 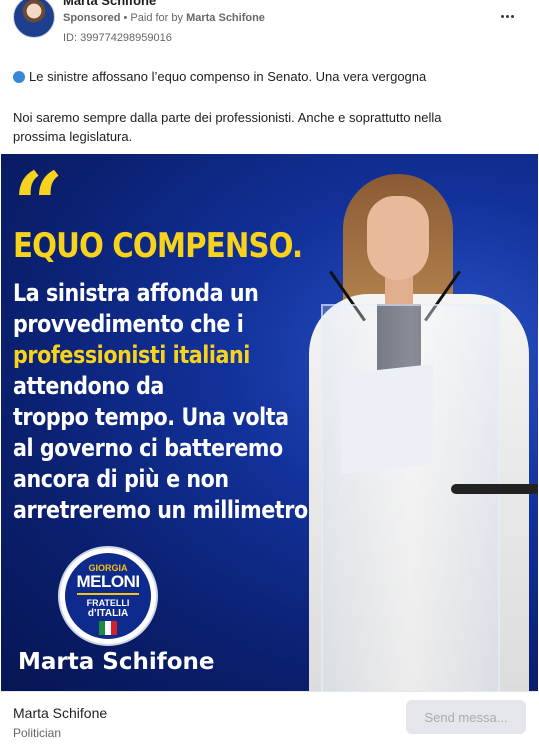 What do you see at coordinates (117, 38) in the screenshot?
I see `ad-id: ID: 399774298959016` at bounding box center [117, 38].